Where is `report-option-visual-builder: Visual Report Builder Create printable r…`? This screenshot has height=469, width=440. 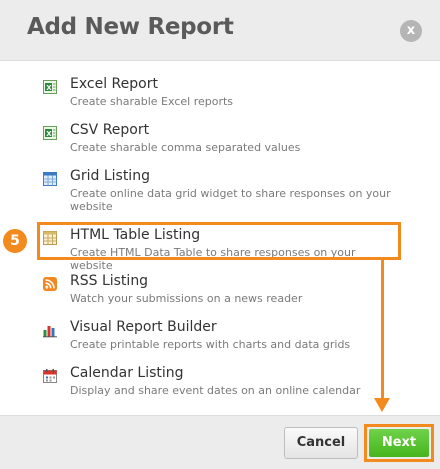 report-option-visual-builder: Visual Report Builder Create printable r… is located at coordinates (222, 339).